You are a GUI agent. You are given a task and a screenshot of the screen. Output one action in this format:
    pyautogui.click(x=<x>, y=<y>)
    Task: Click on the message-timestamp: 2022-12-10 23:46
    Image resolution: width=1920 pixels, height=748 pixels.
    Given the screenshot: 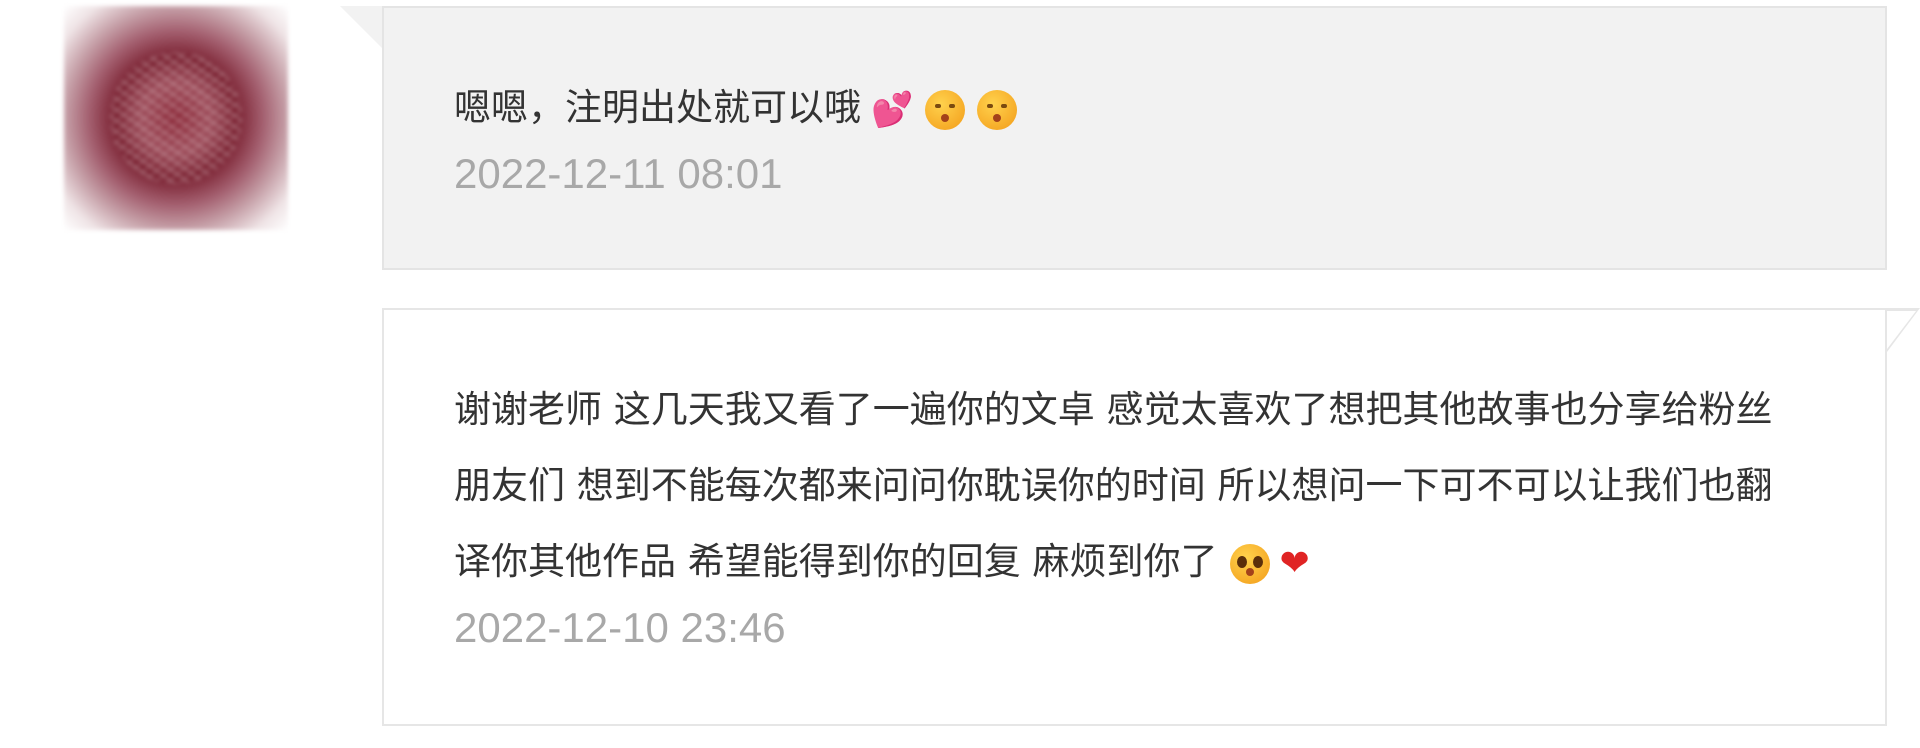 What is the action you would take?
    pyautogui.click(x=620, y=627)
    